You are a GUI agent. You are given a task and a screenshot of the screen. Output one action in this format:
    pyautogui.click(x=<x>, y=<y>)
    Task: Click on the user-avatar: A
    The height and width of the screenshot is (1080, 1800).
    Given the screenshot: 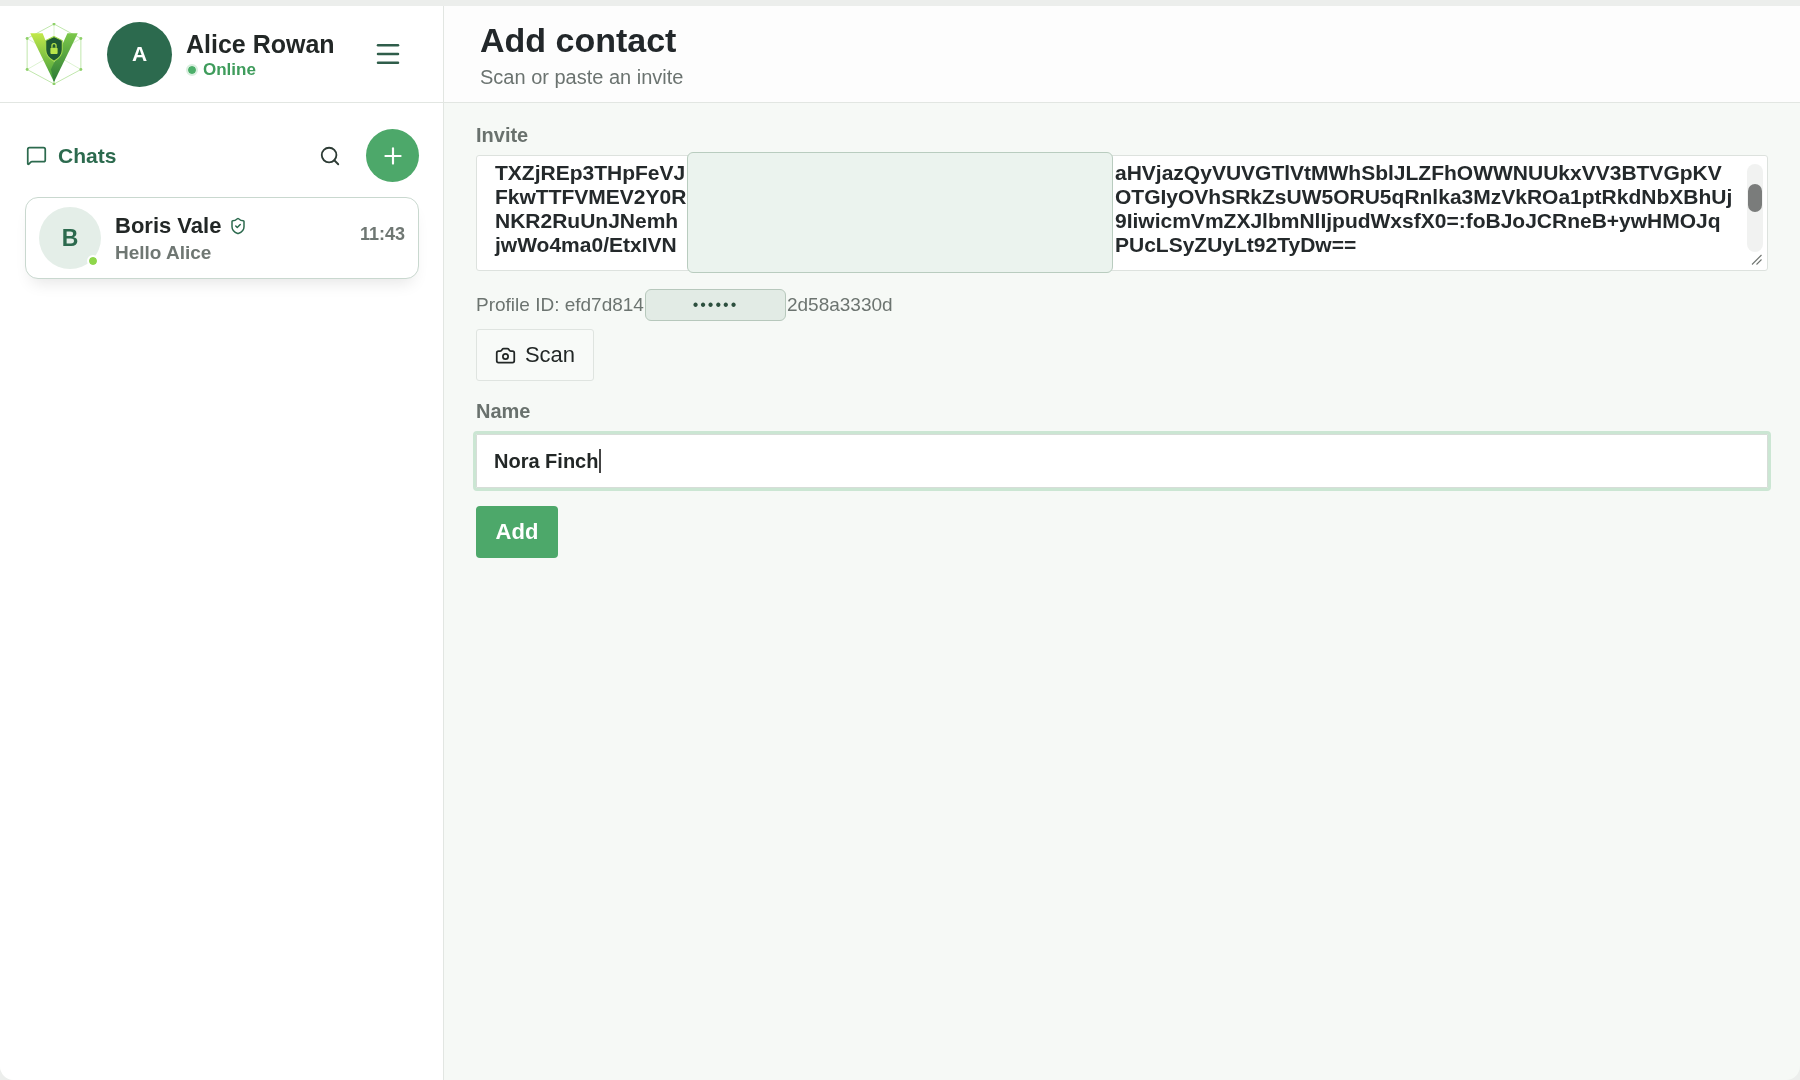 What is the action you would take?
    pyautogui.click(x=139, y=54)
    